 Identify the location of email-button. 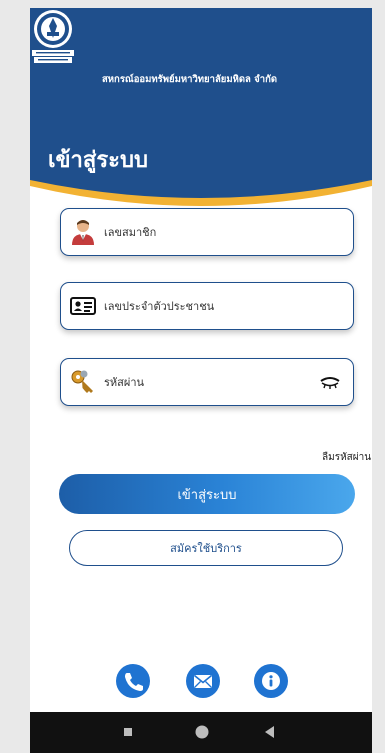
(203, 681).